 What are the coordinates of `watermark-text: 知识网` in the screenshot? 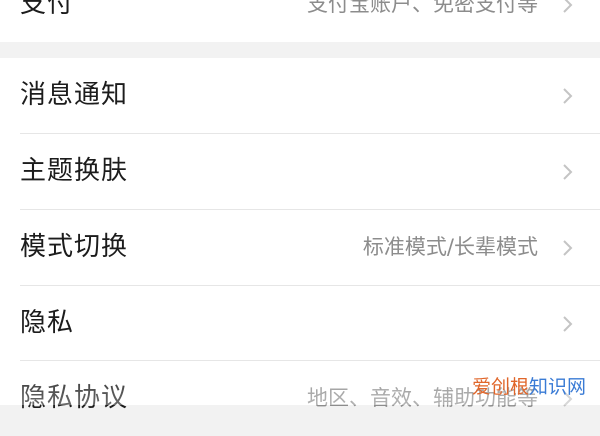 It's located at (557, 387).